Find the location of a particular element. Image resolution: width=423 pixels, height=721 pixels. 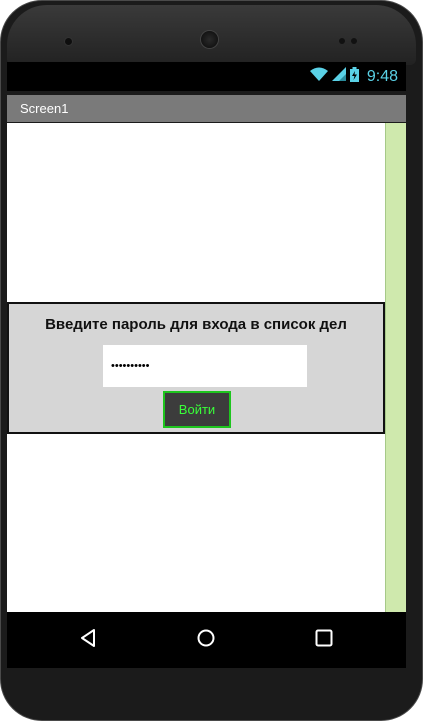

light-sensor is located at coordinates (354, 41).